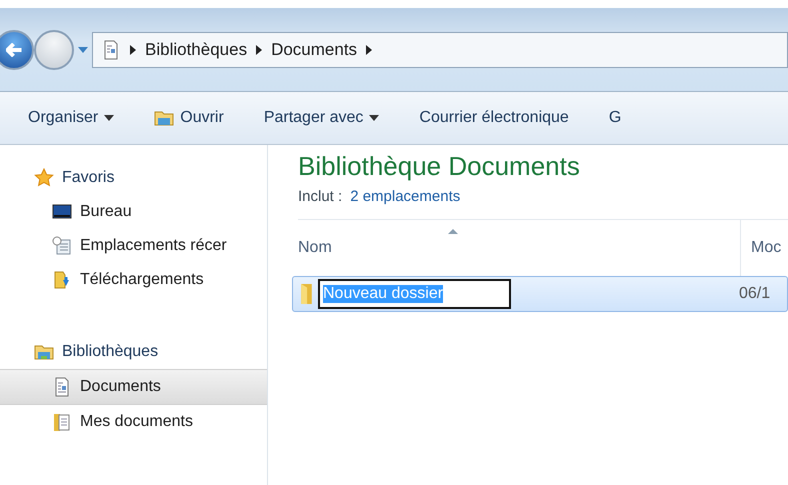 The image size is (788, 485). What do you see at coordinates (615, 118) in the screenshot?
I see `toolbar-button: G` at bounding box center [615, 118].